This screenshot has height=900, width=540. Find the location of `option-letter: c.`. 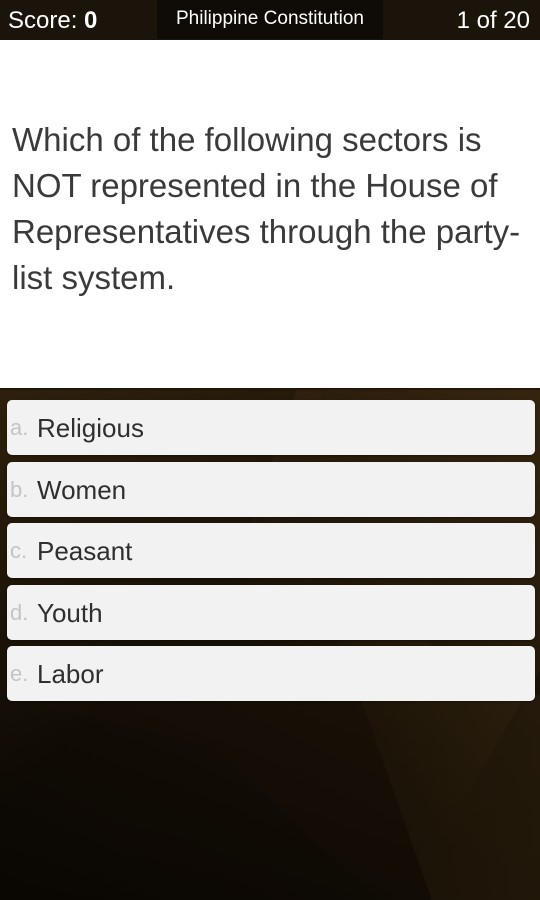

option-letter: c. is located at coordinates (19, 550).